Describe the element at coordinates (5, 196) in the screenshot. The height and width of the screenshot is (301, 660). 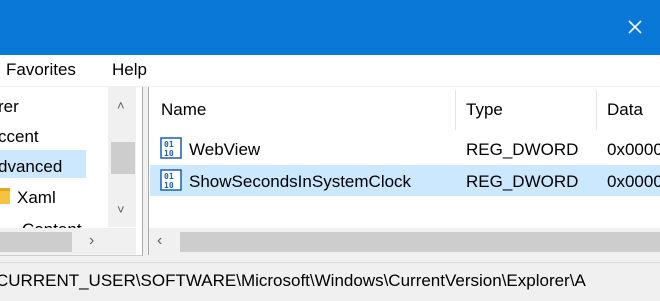
I see `folder-icon` at that location.